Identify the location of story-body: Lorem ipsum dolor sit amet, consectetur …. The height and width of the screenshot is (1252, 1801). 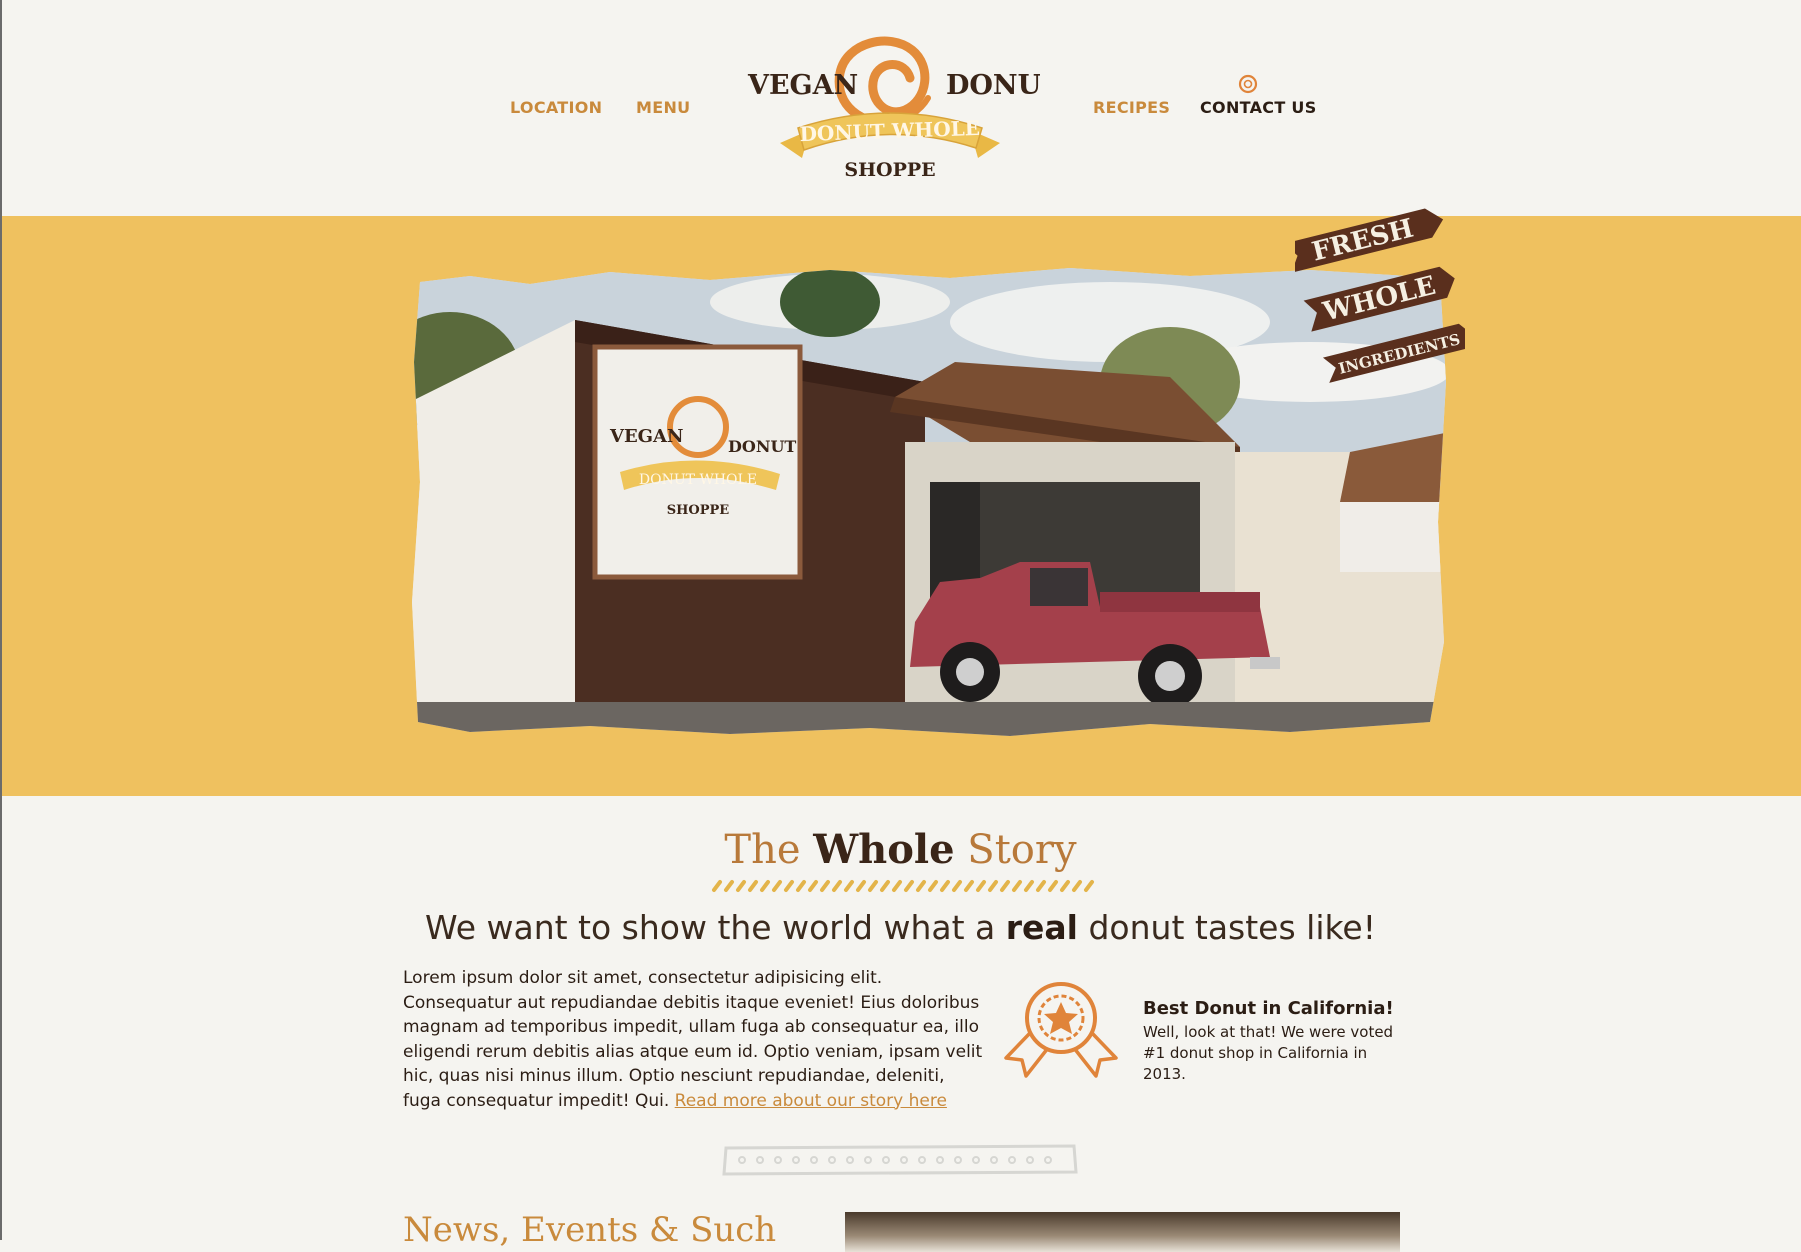
(693, 1039).